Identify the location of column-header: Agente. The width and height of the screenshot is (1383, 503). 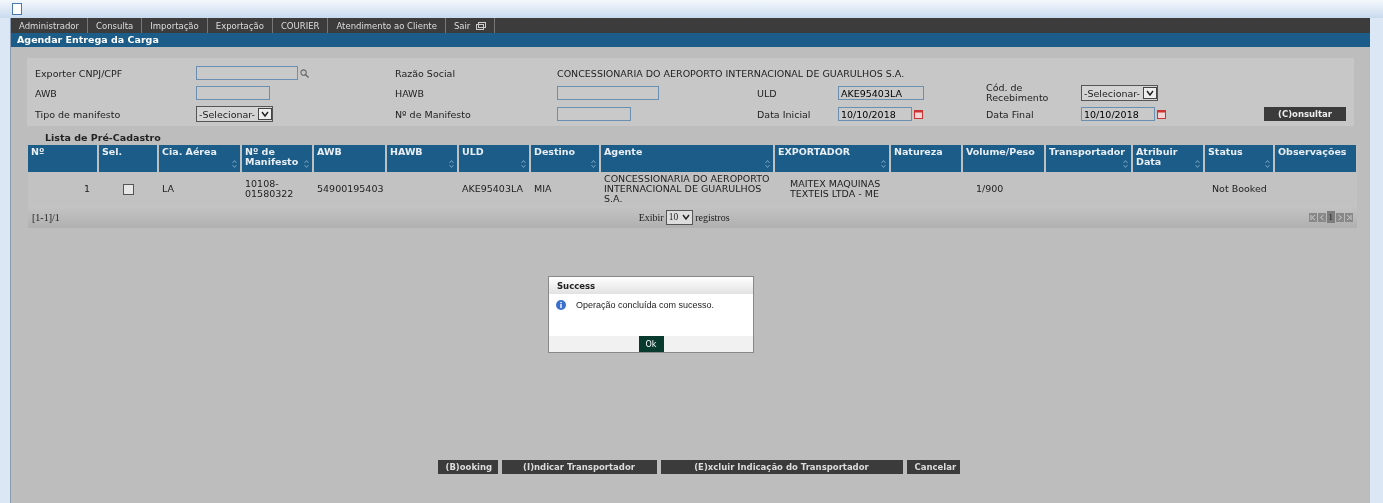
(687, 158).